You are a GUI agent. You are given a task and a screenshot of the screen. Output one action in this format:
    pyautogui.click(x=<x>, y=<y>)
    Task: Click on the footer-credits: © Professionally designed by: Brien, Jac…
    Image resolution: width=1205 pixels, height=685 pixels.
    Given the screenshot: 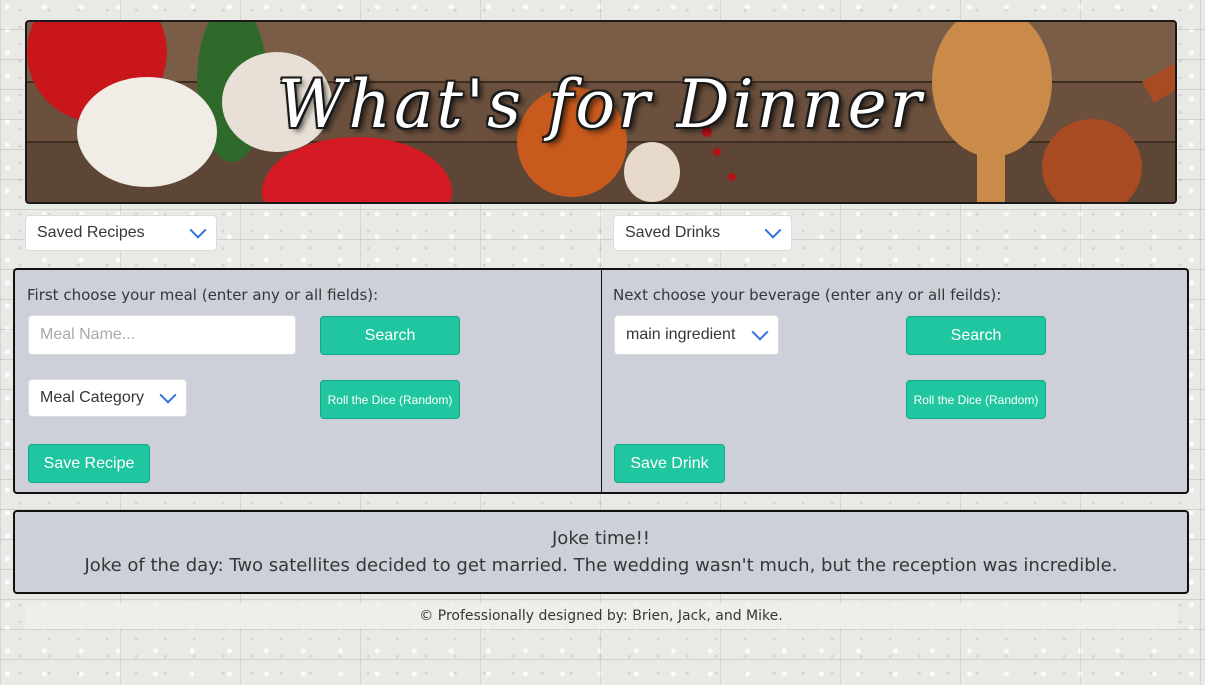 What is the action you would take?
    pyautogui.click(x=601, y=616)
    